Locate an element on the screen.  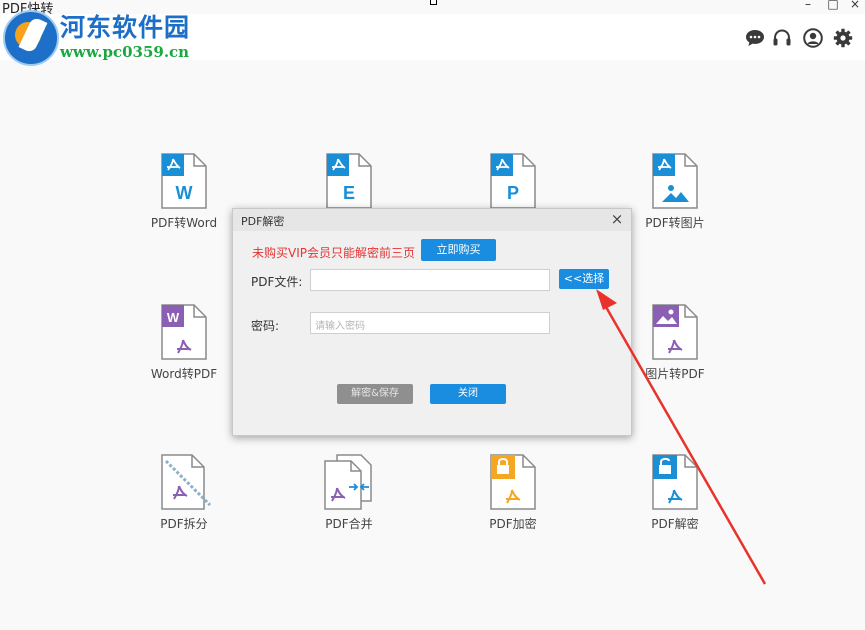
annotation-arrow is located at coordinates (681, 437).